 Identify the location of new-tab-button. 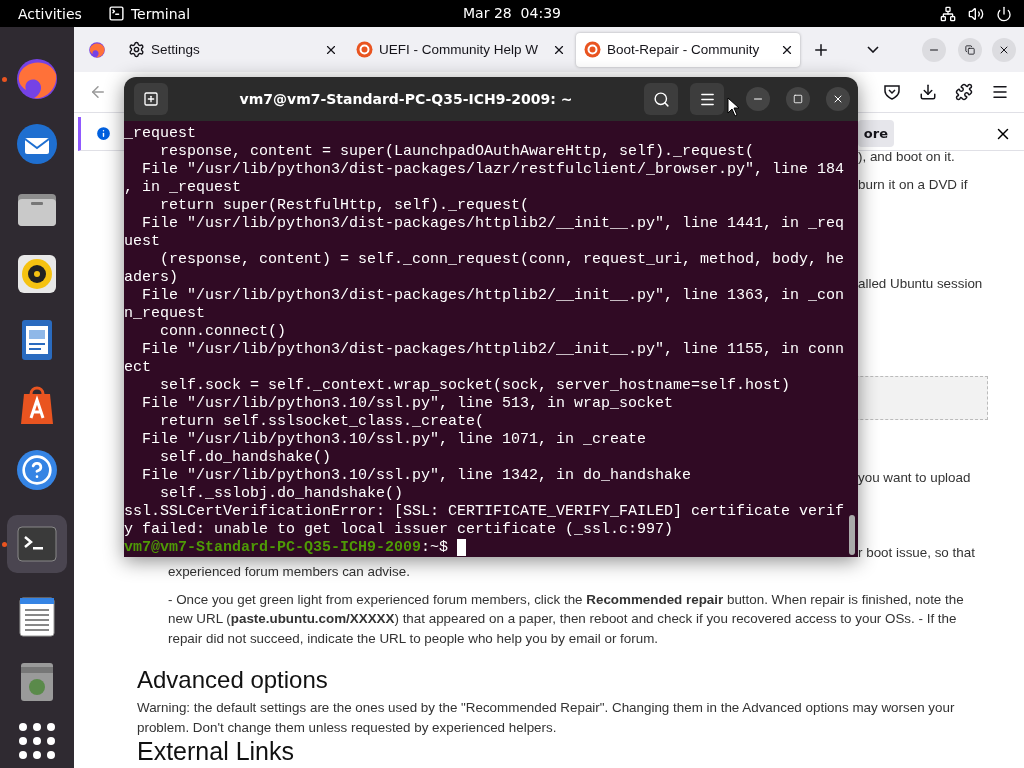
(151, 99).